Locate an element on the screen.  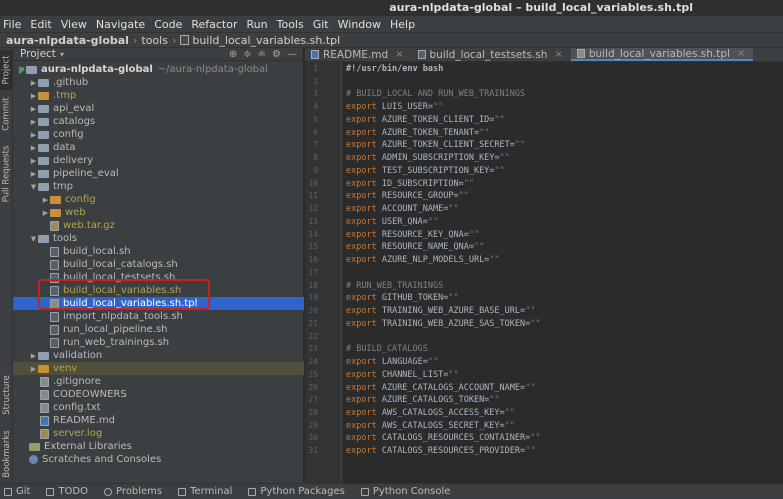
tree-item-web-tar-gz: web.tar.gz is located at coordinates (158, 225).